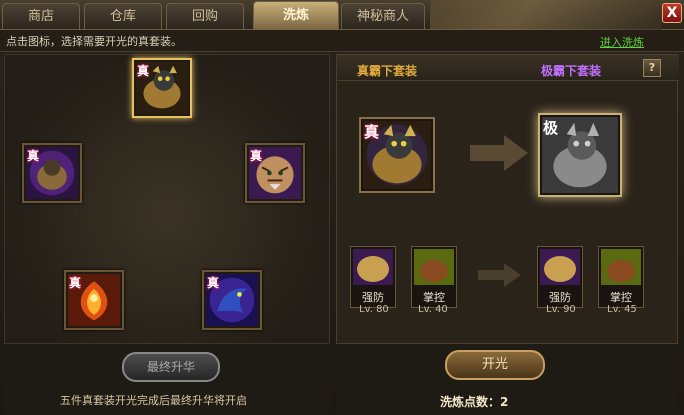  What do you see at coordinates (162, 88) in the screenshot?
I see `suit-slot-golden-beast: 真` at bounding box center [162, 88].